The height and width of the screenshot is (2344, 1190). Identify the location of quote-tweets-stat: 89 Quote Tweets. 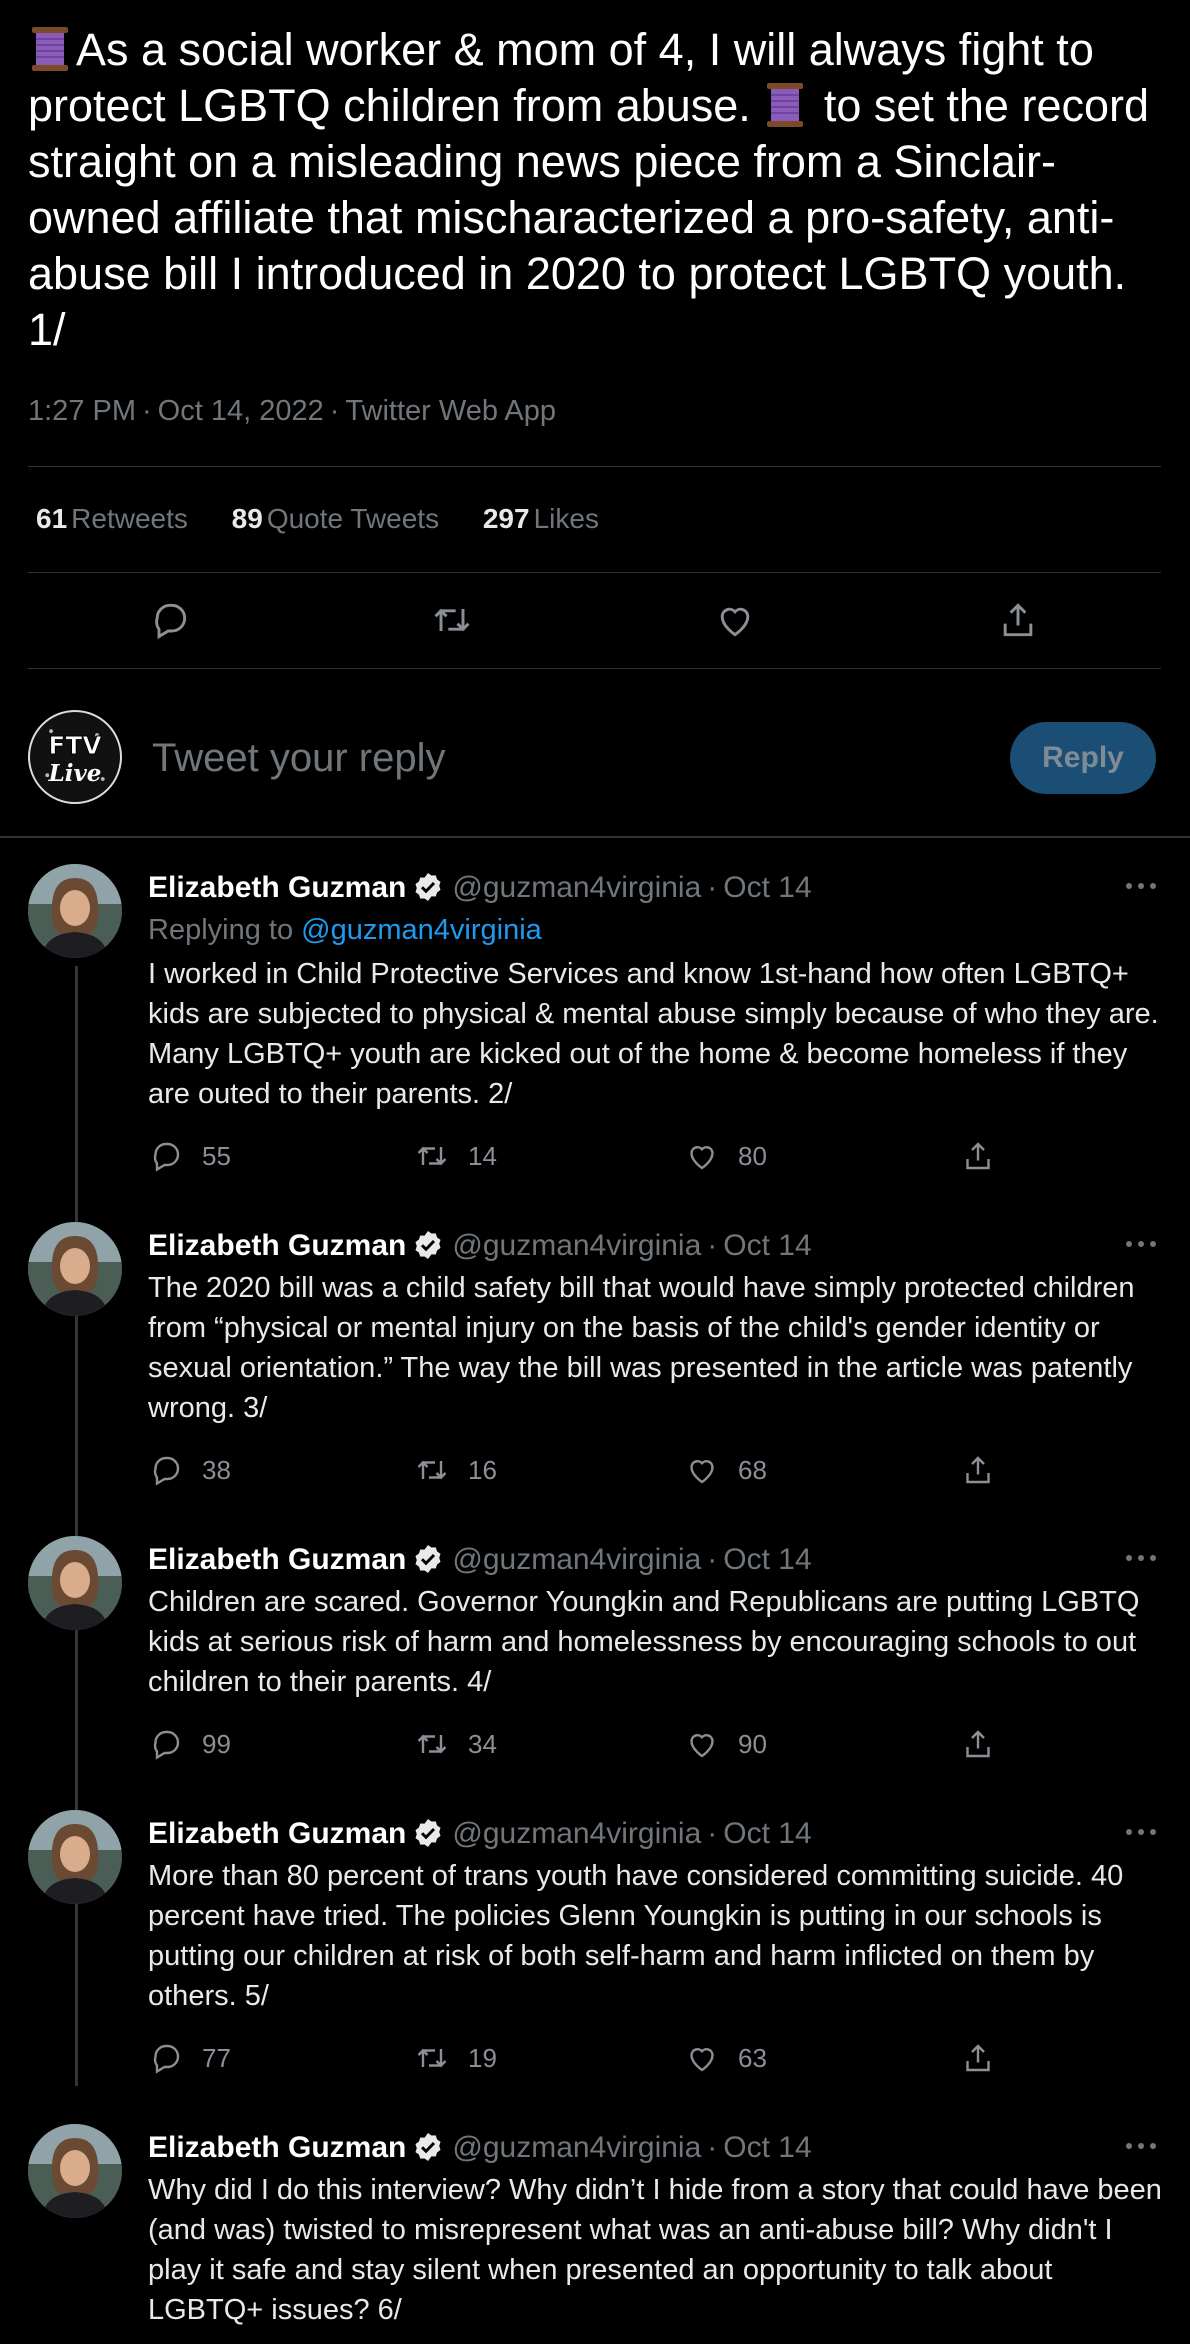
(335, 519).